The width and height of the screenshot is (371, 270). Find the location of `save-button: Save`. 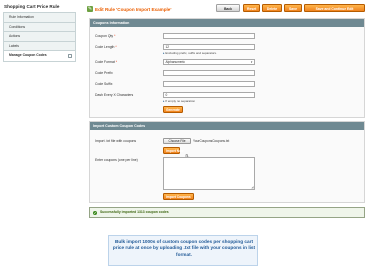

save-button: Save is located at coordinates (293, 8).